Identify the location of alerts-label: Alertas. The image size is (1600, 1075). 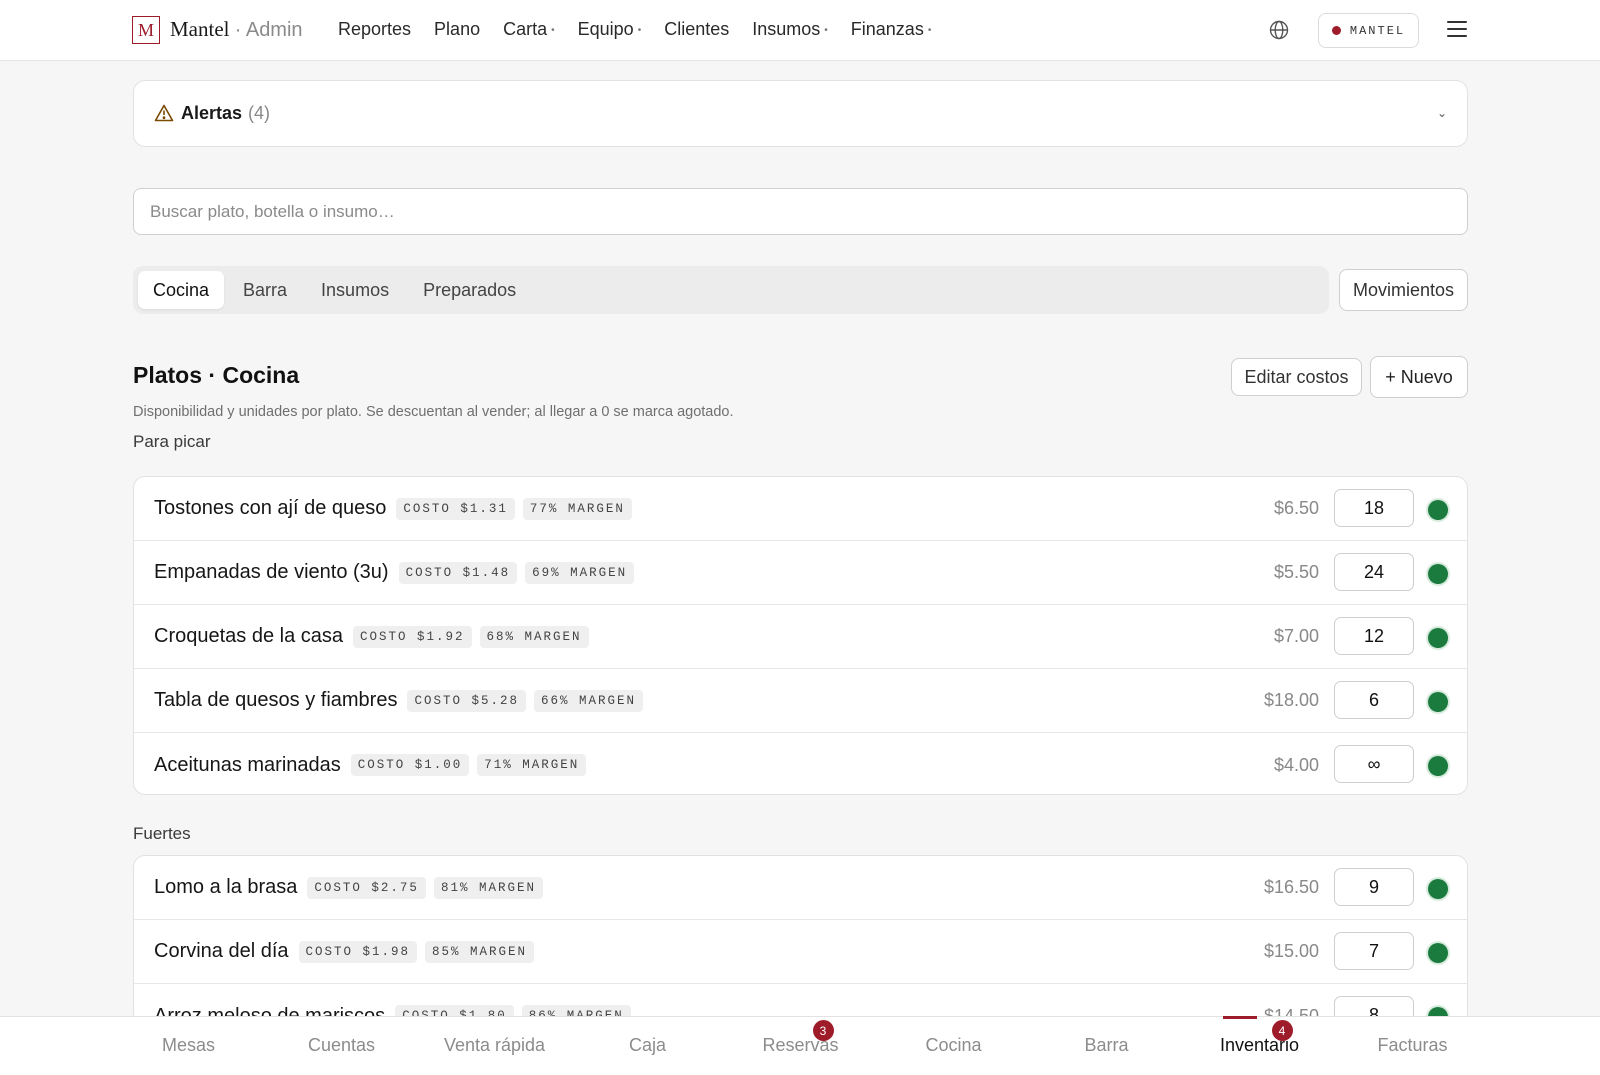
(212, 113).